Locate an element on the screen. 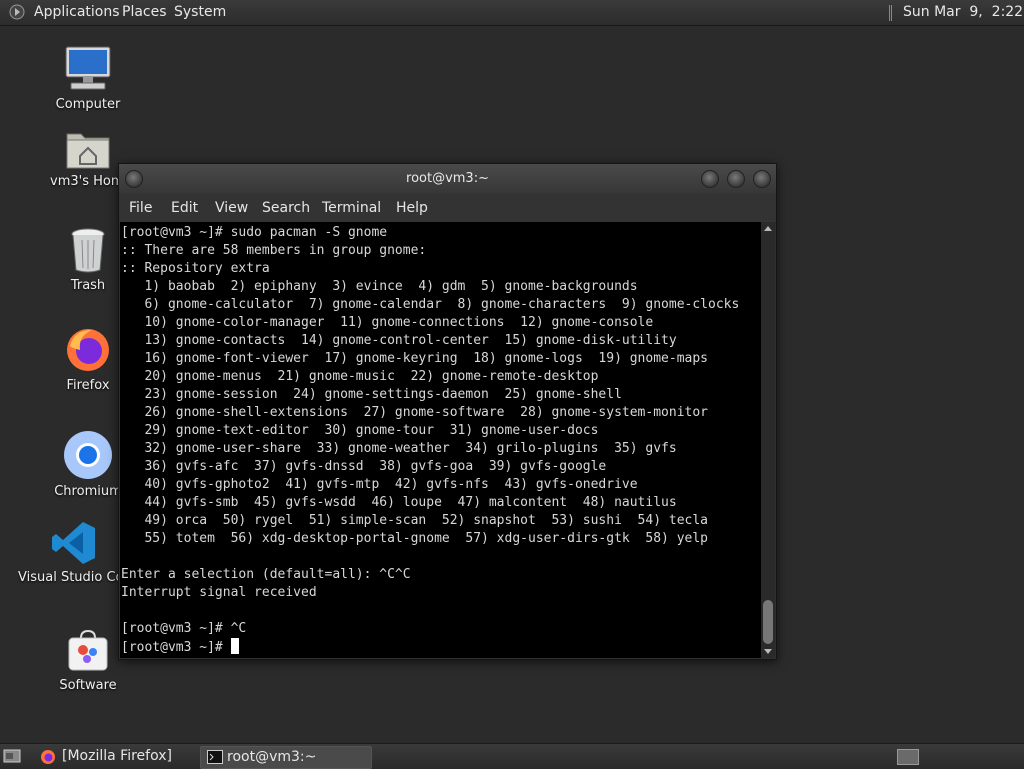  system-menu: System is located at coordinates (200, 12).